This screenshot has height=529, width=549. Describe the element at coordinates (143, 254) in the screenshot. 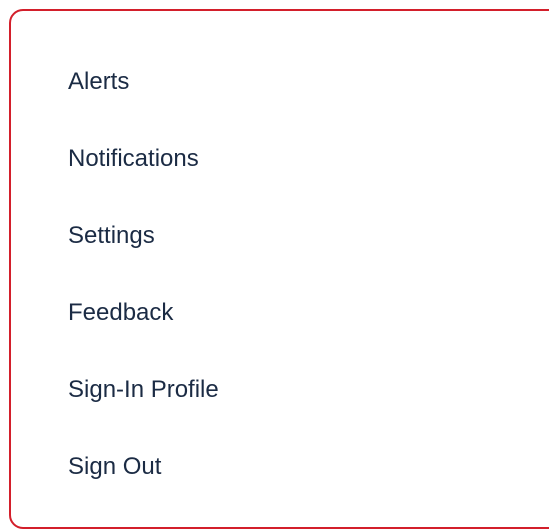

I see `menu-item-settings: Settings` at that location.